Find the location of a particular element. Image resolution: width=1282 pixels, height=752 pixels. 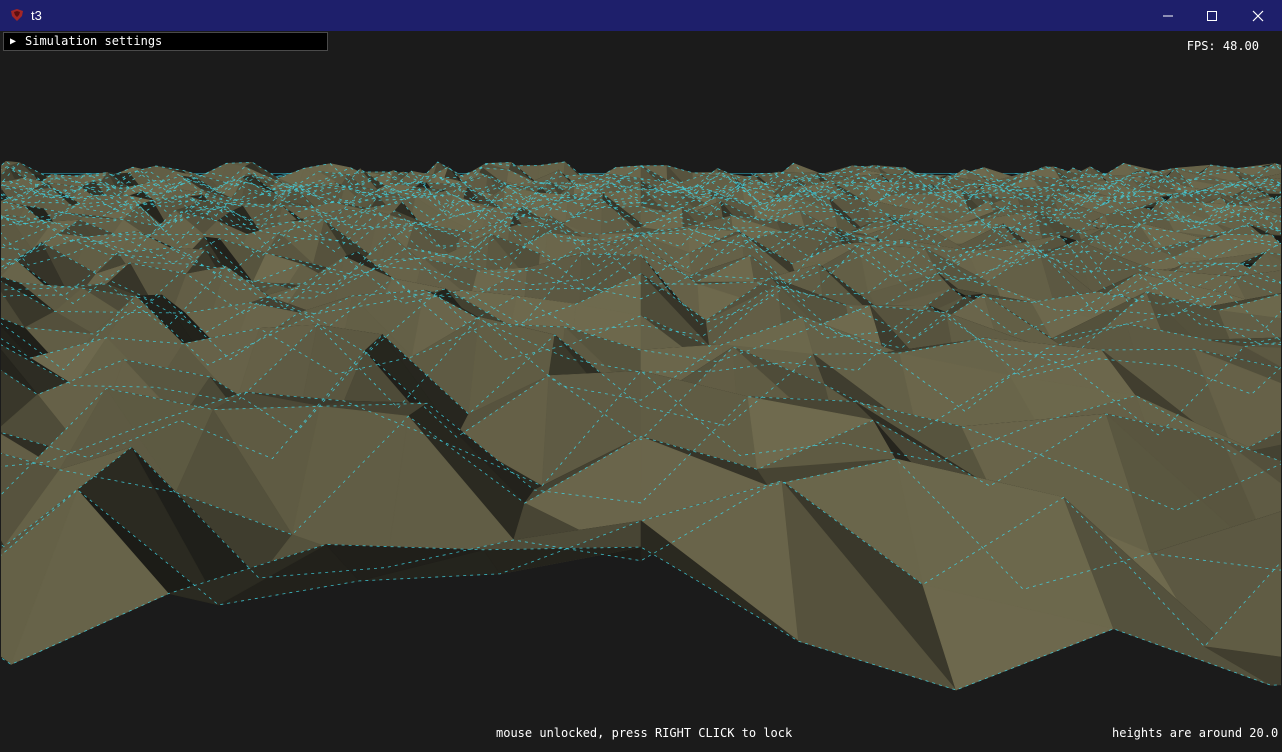

minimize-button is located at coordinates (1168, 15).